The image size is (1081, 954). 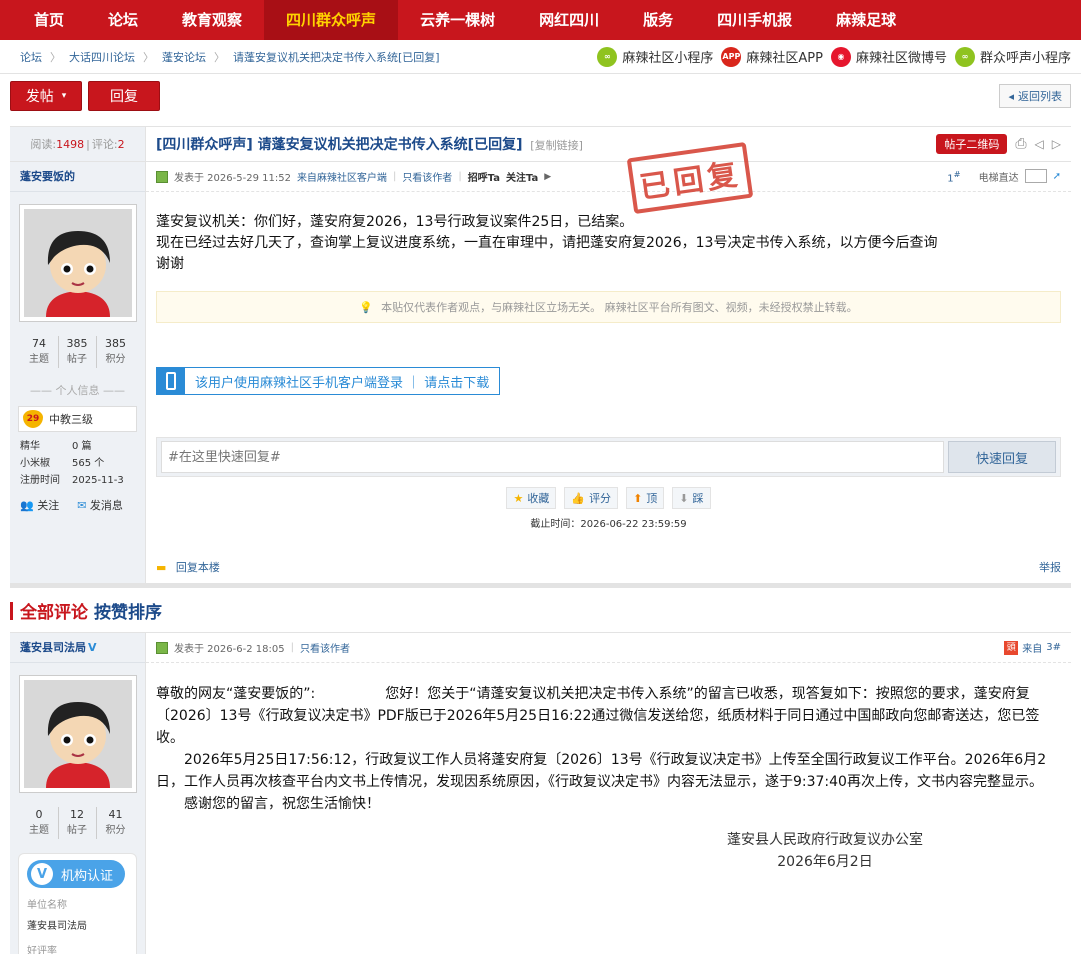 What do you see at coordinates (658, 20) in the screenshot?
I see `nav-item-6: 版务` at bounding box center [658, 20].